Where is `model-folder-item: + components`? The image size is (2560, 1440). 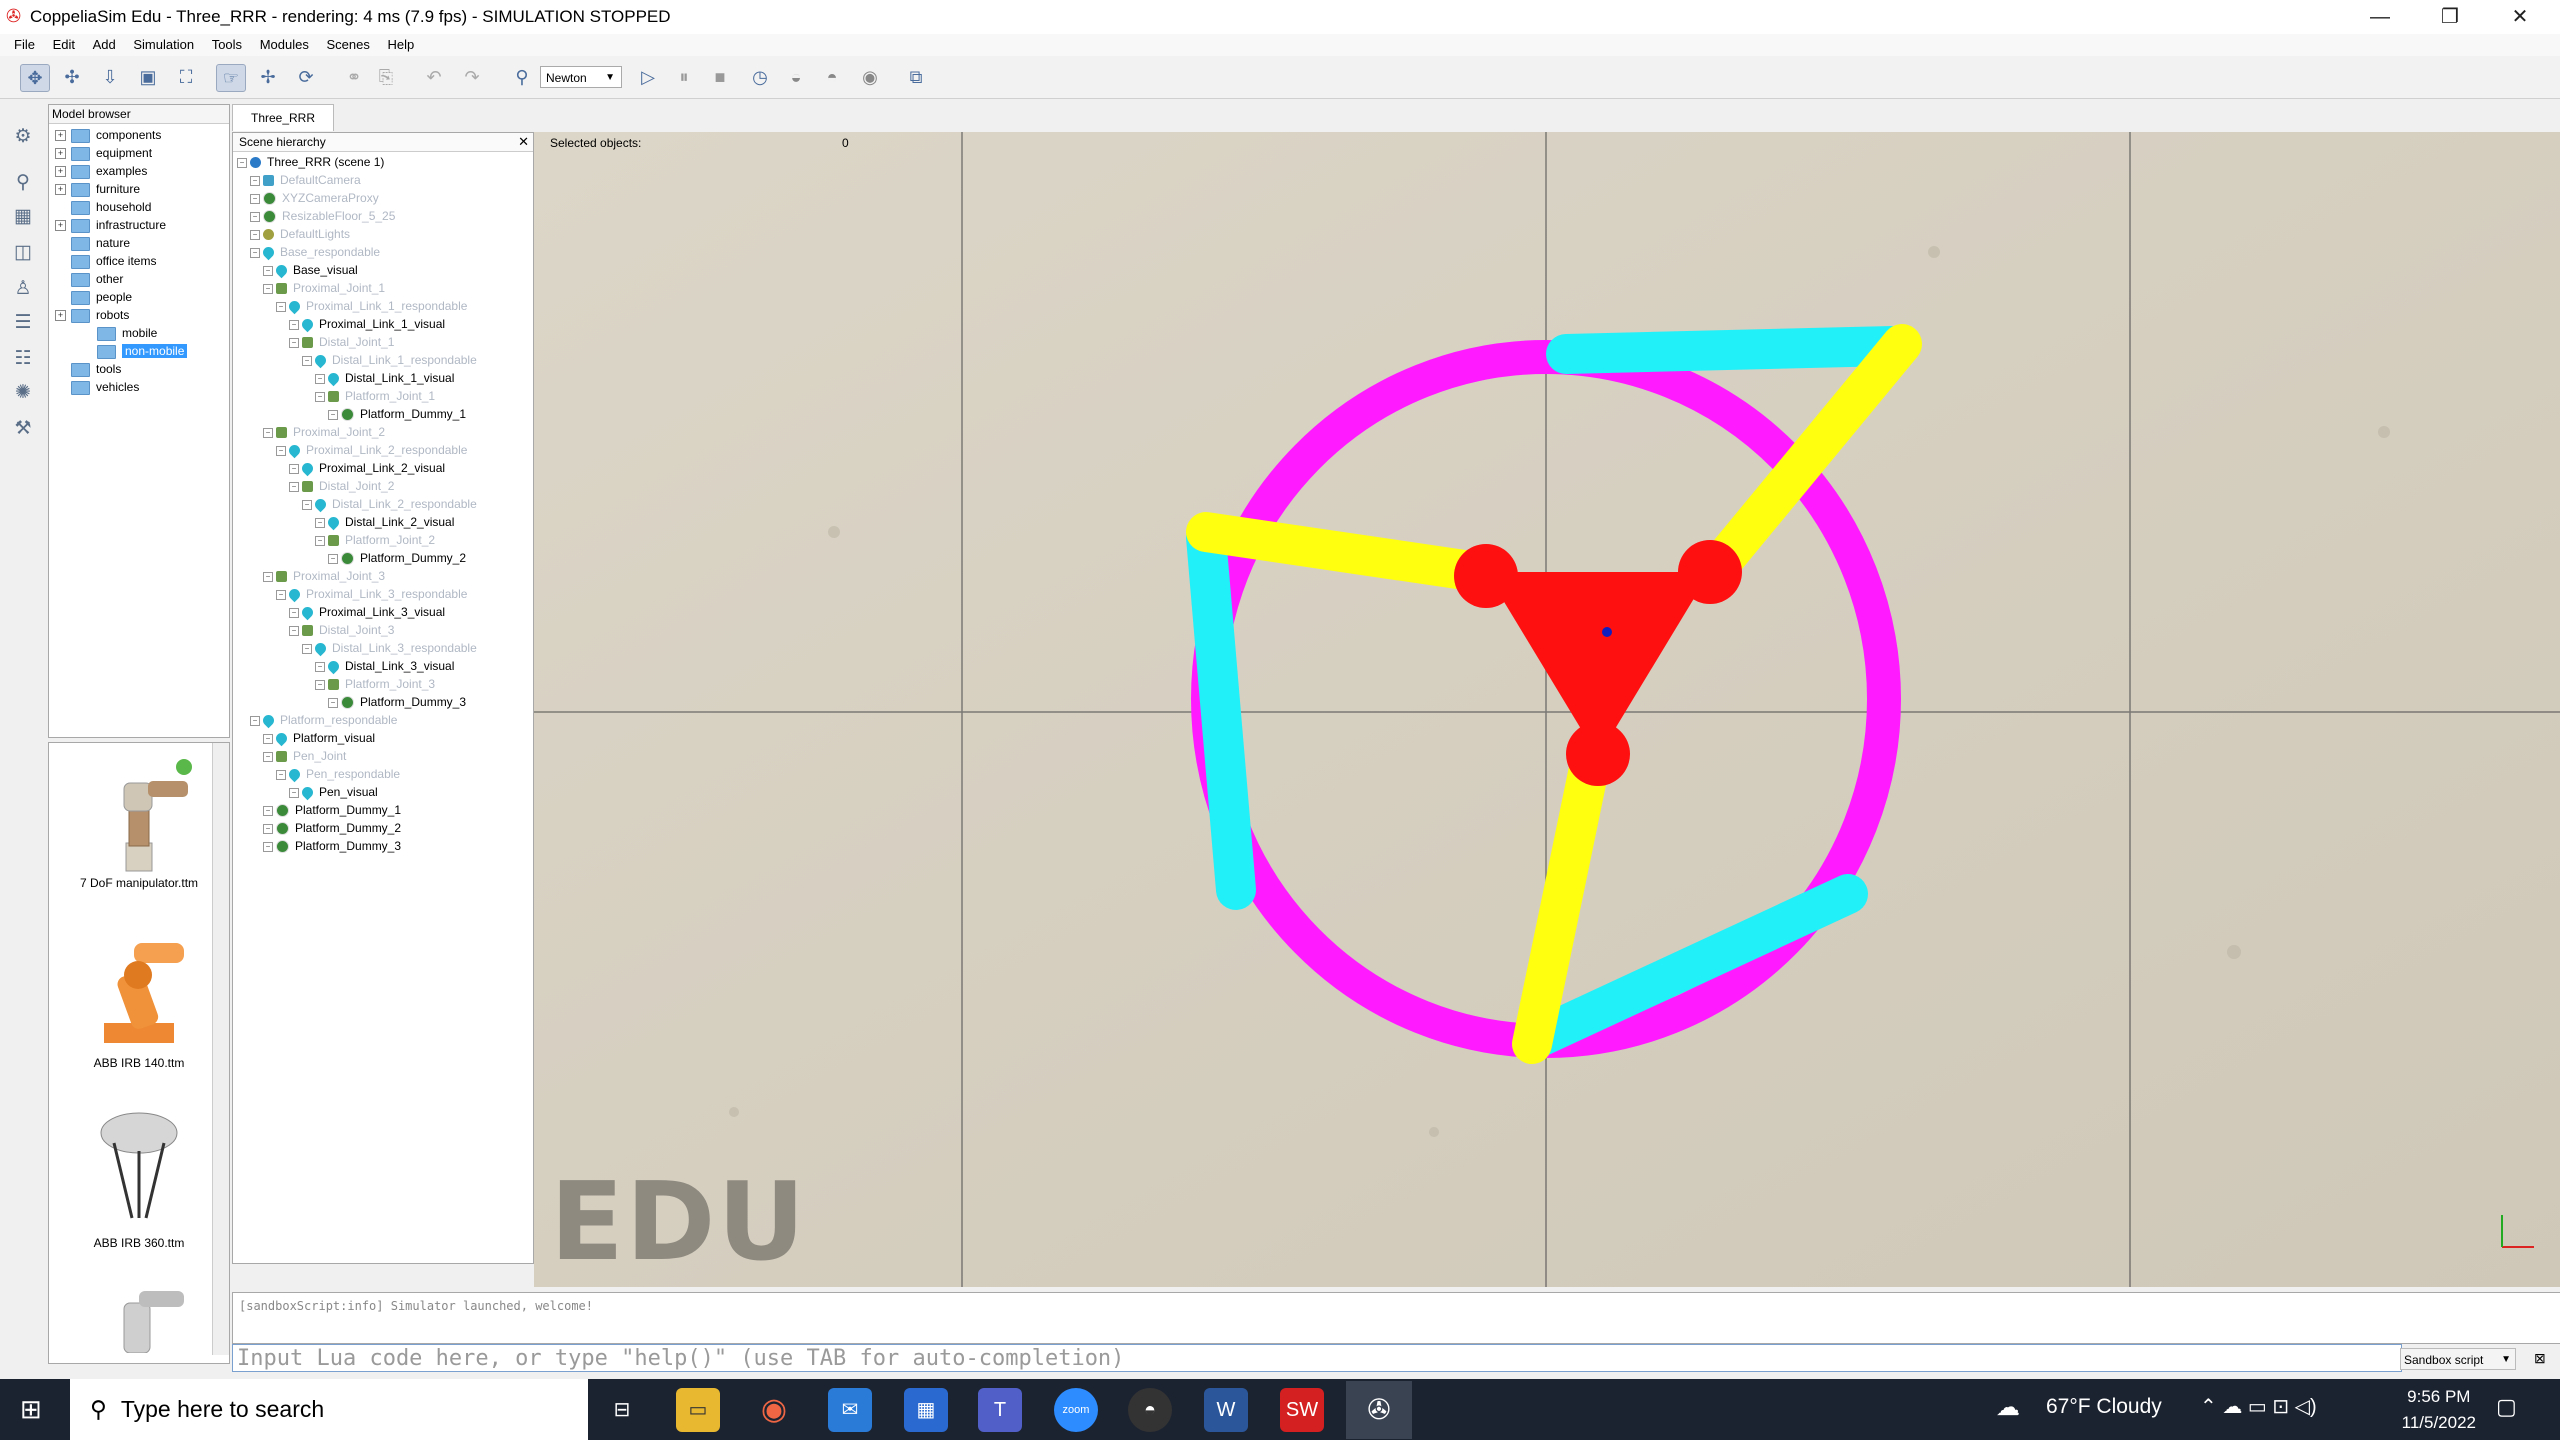 model-folder-item: + components is located at coordinates (108, 135).